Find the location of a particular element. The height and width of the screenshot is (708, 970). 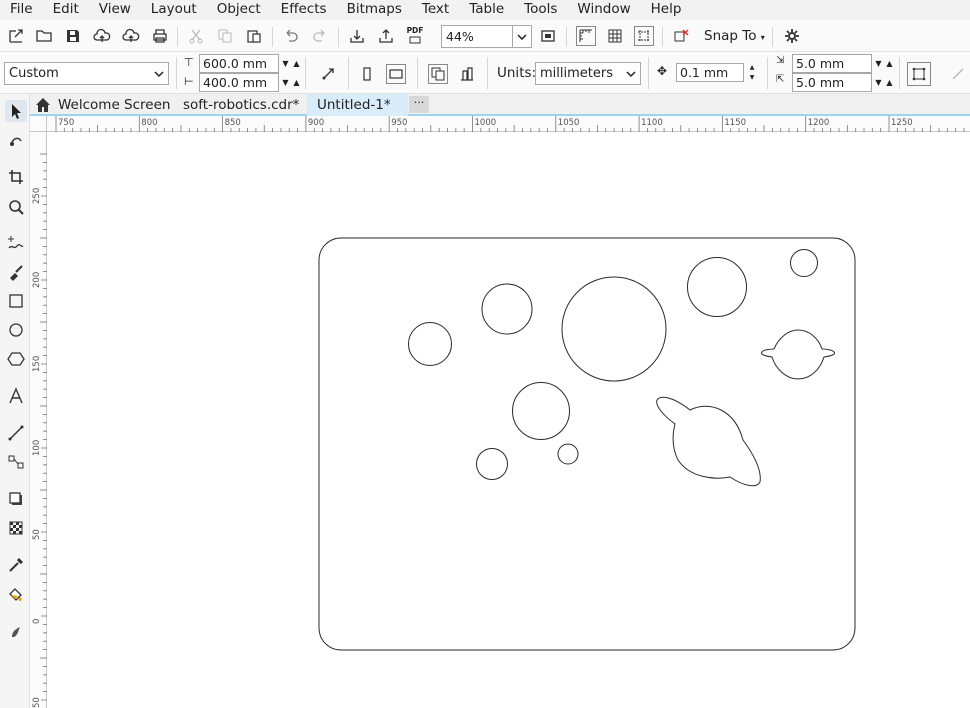

menu-help: Help is located at coordinates (666, 10).